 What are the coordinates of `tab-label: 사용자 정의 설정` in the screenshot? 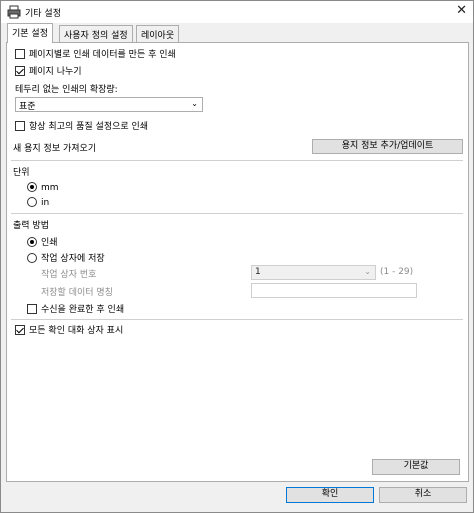 It's located at (96, 36).